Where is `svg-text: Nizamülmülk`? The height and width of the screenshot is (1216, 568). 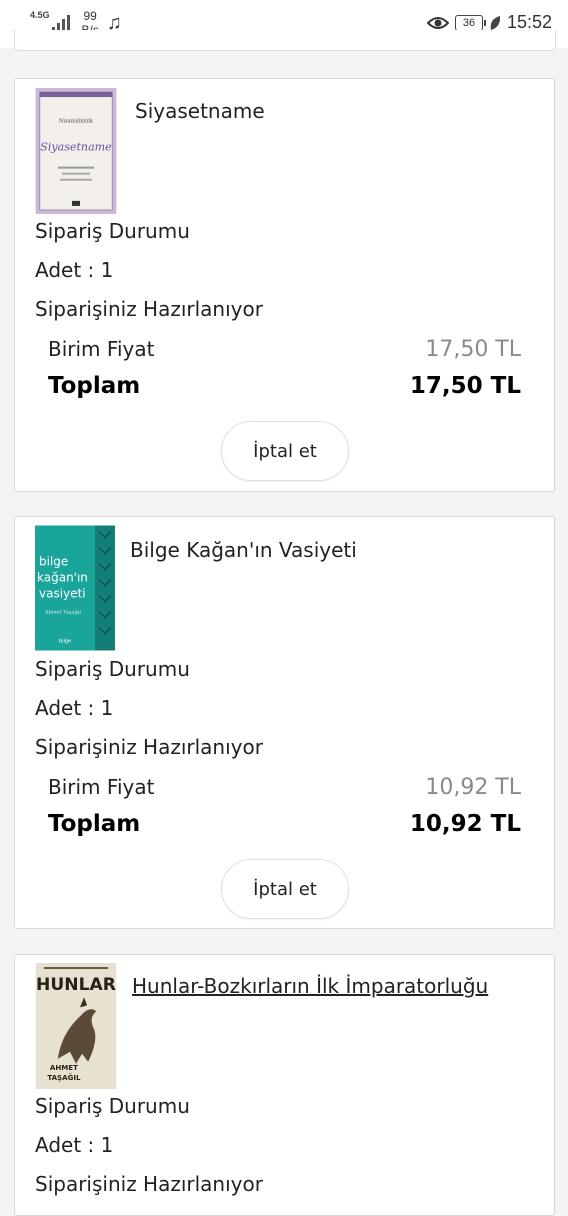
svg-text: Nizamülmülk is located at coordinates (76, 121).